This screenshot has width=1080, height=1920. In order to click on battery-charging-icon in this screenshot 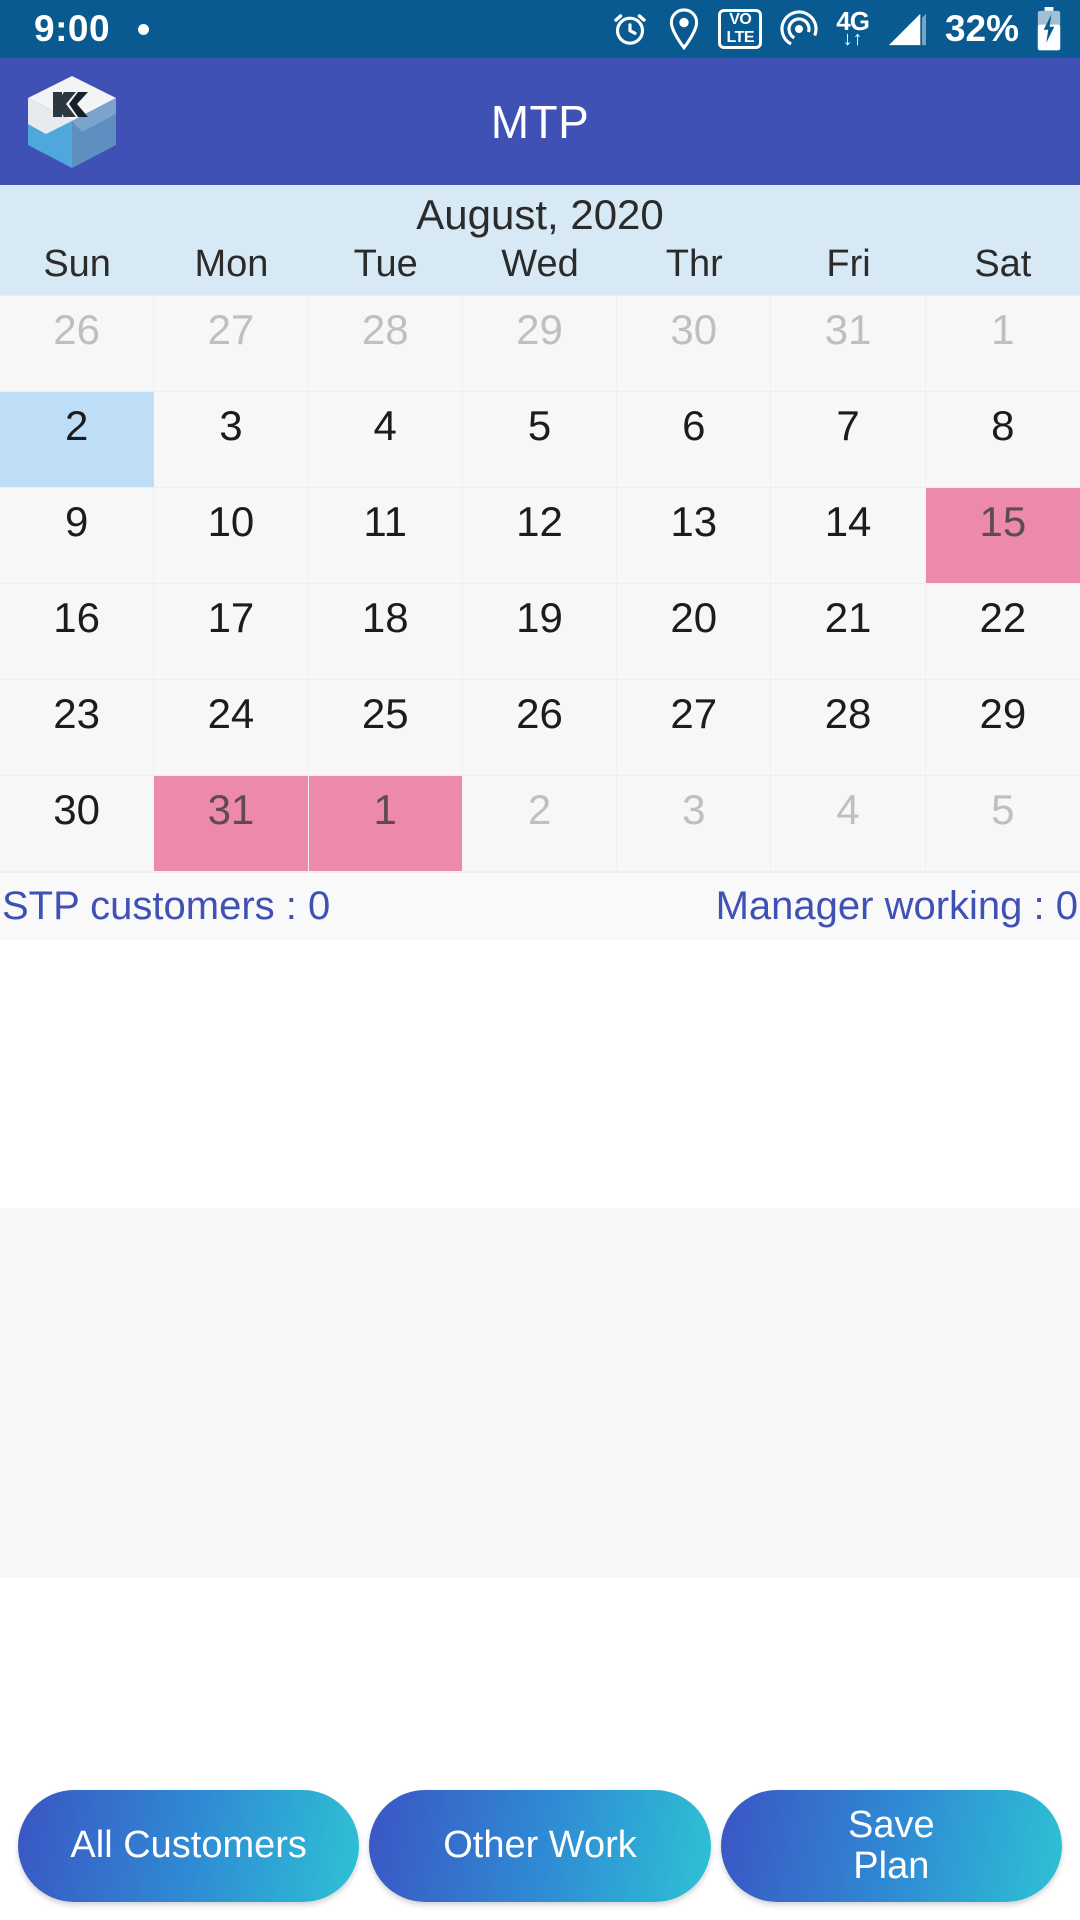, I will do `click(1049, 29)`.